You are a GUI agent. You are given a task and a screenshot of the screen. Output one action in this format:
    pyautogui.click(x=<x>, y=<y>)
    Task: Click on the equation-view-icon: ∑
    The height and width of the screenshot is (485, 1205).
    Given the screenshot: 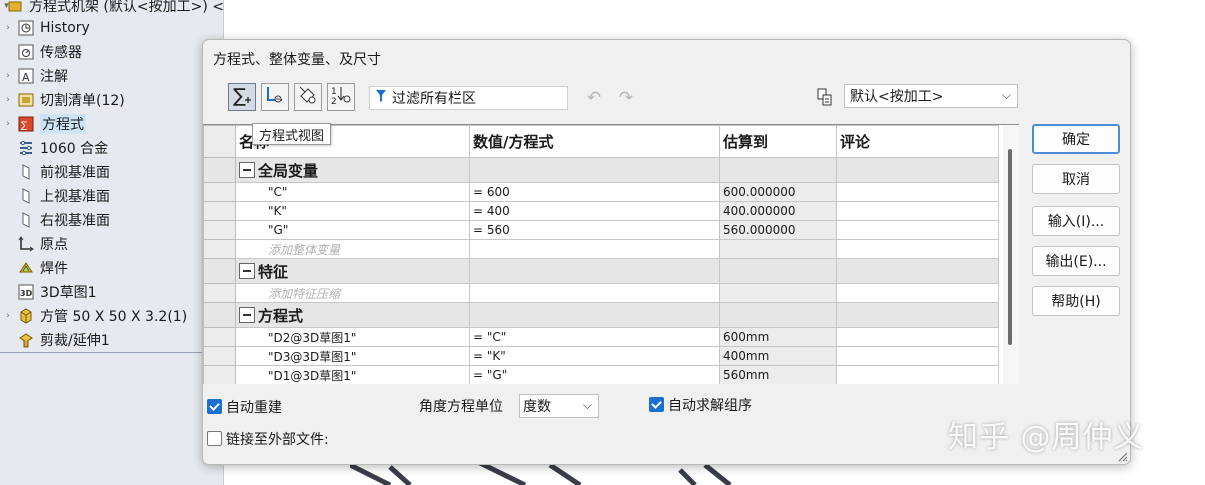 What is the action you would take?
    pyautogui.click(x=242, y=97)
    